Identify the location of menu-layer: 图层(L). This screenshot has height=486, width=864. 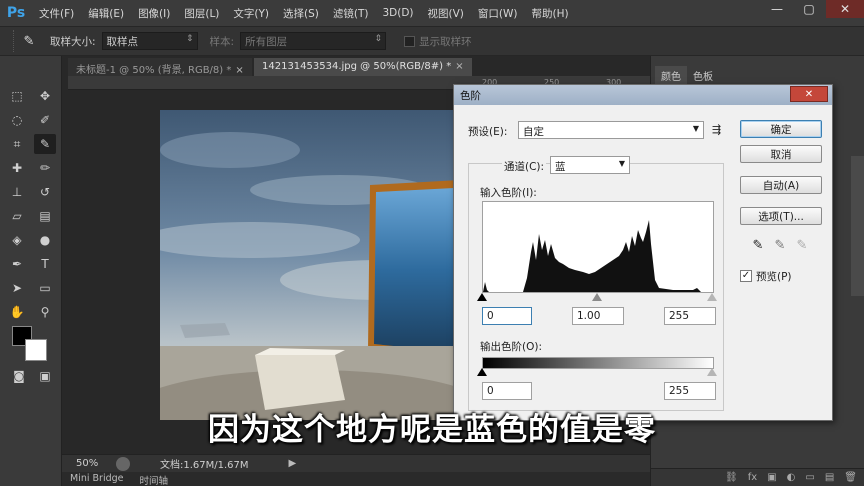
(201, 13).